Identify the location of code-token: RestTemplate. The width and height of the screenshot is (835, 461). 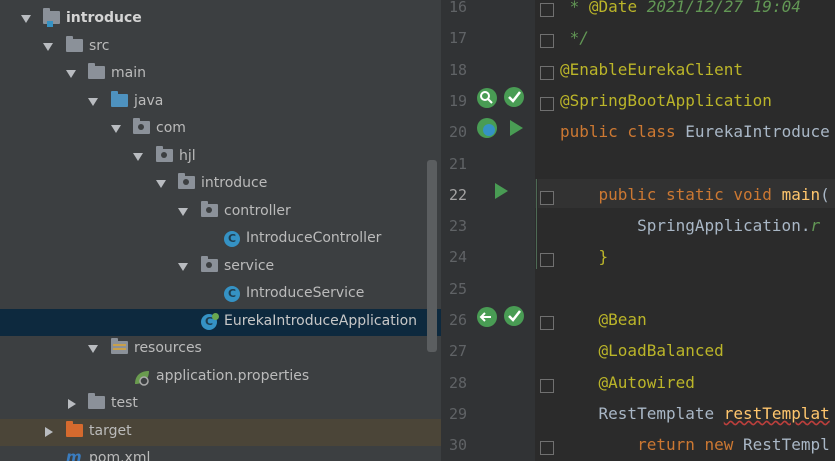
(642, 413).